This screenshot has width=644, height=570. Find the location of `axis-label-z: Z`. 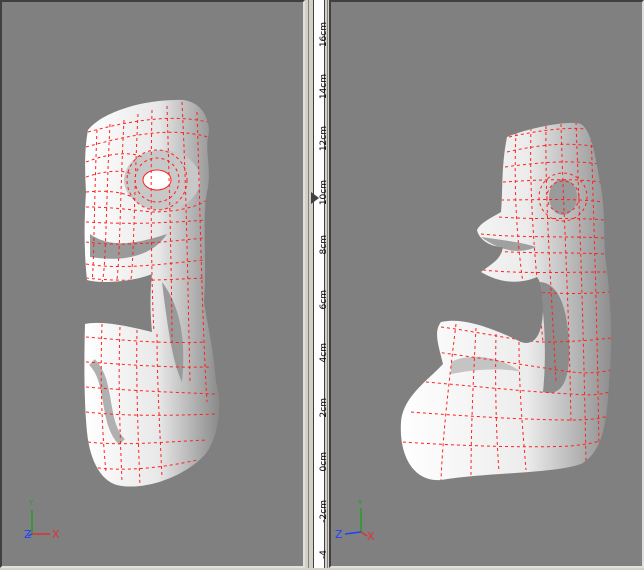

axis-label-z: Z is located at coordinates (28, 534).